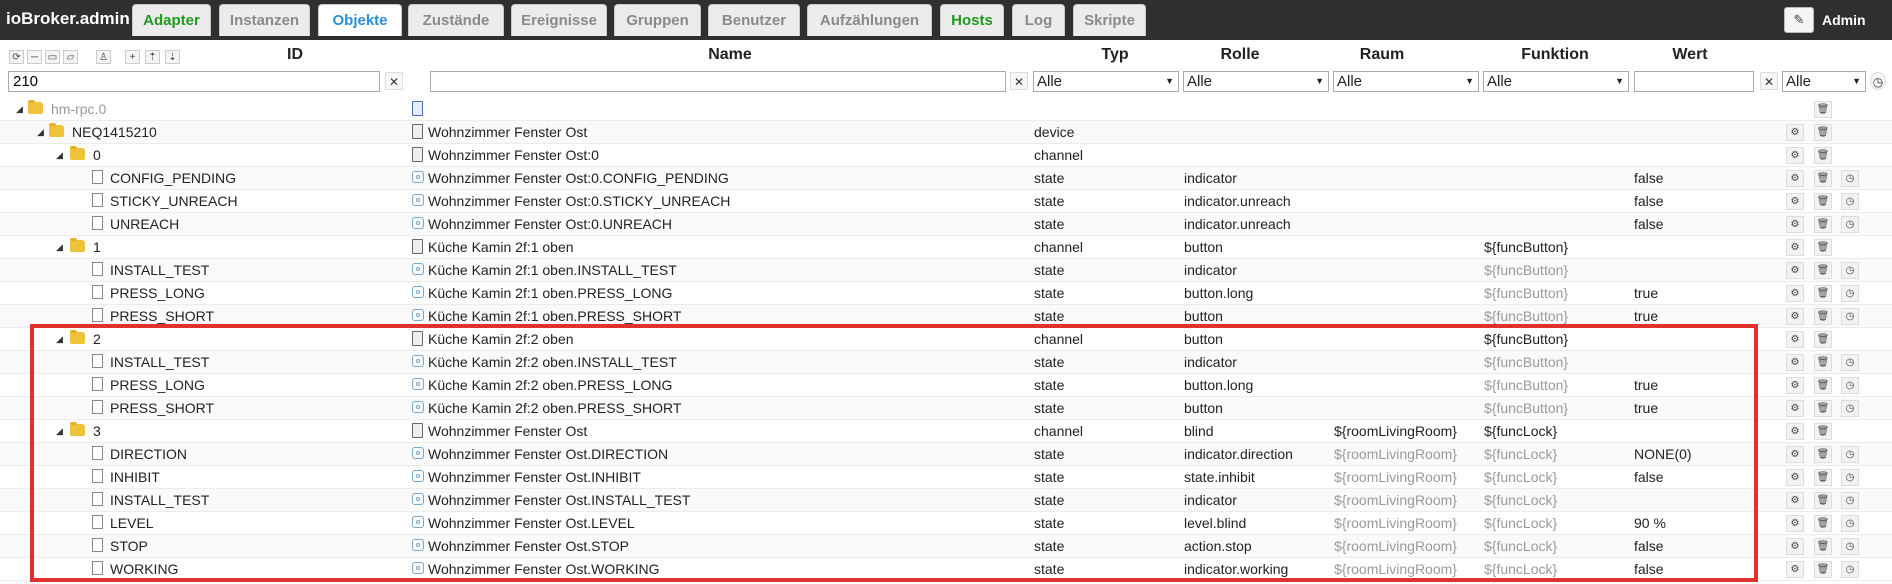 The height and width of the screenshot is (584, 1892). What do you see at coordinates (456, 20) in the screenshot?
I see `tab-zustände: Zustände` at bounding box center [456, 20].